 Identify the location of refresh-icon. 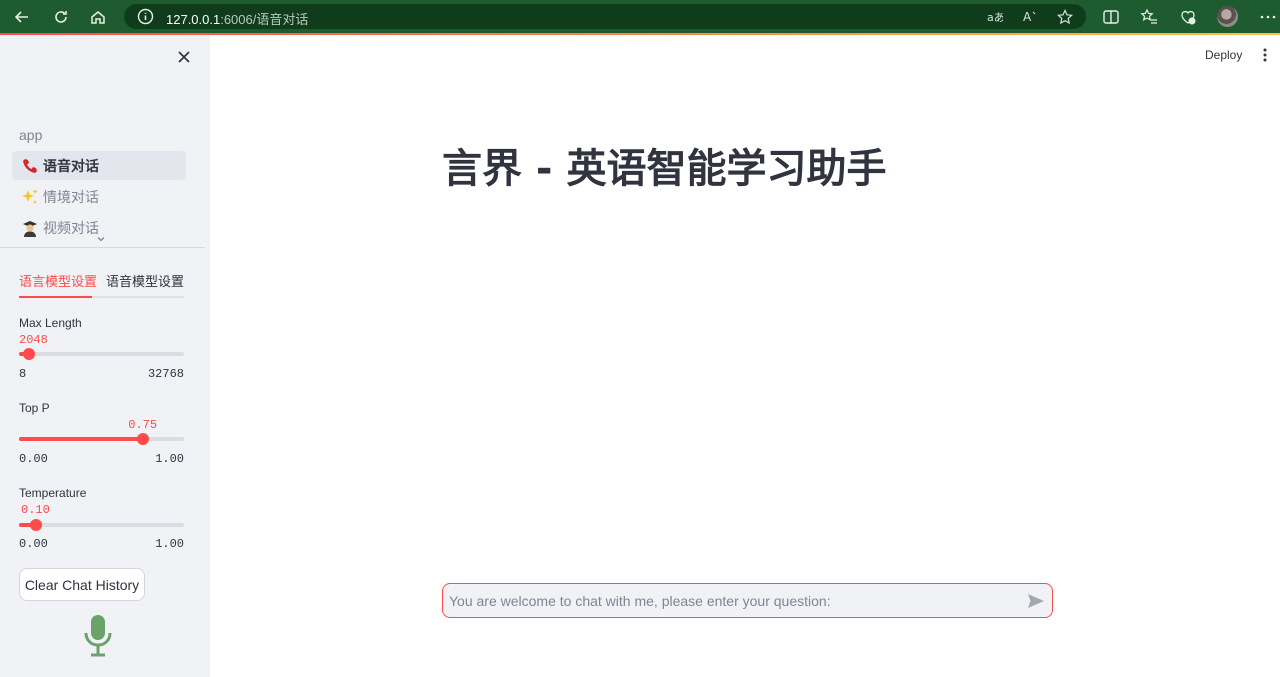
(61, 17).